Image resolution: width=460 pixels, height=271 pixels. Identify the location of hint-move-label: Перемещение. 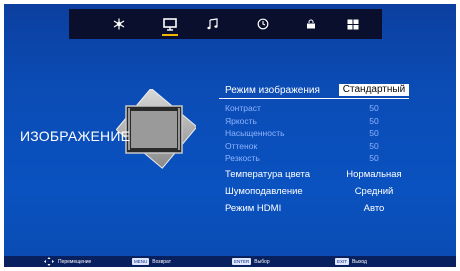
(75, 261).